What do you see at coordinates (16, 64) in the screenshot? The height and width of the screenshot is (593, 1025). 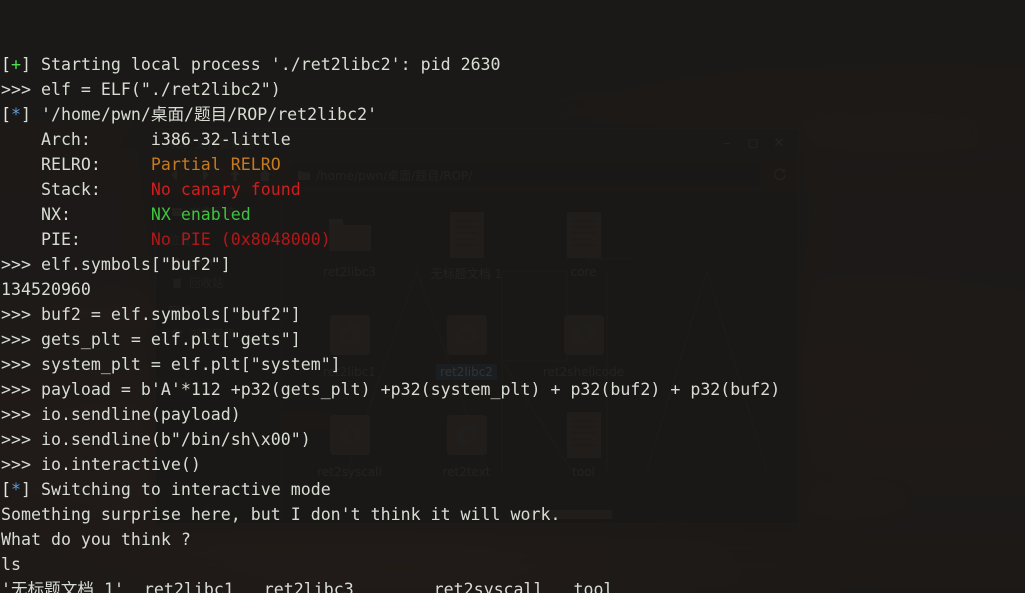 I see `terminal-text: +` at bounding box center [16, 64].